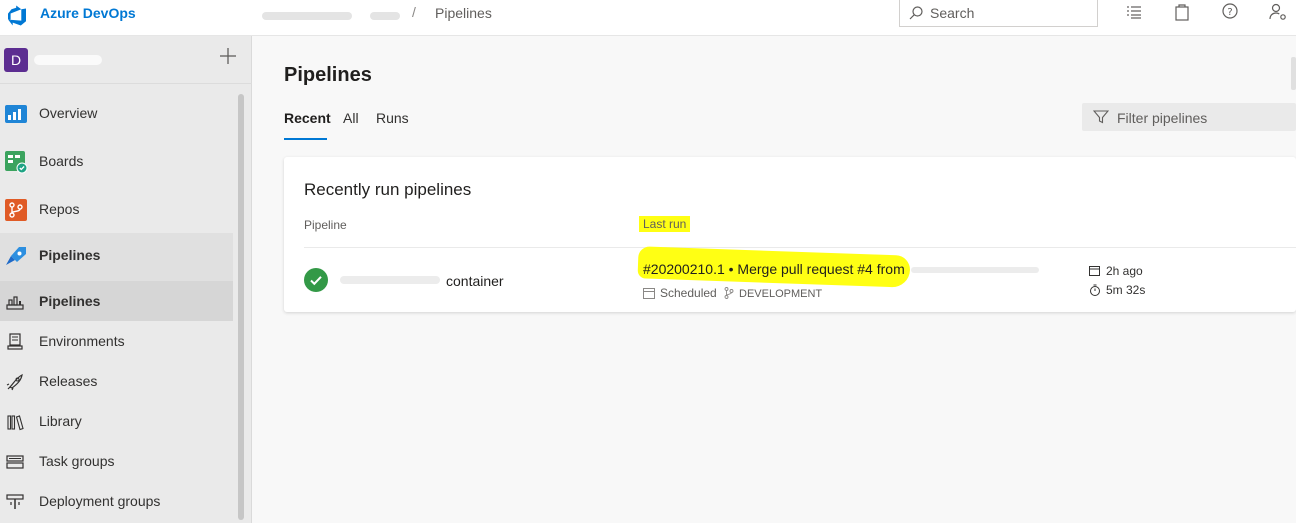 Image resolution: width=1296 pixels, height=523 pixels. What do you see at coordinates (1124, 271) in the screenshot?
I see `run-when-label: 2h ago` at bounding box center [1124, 271].